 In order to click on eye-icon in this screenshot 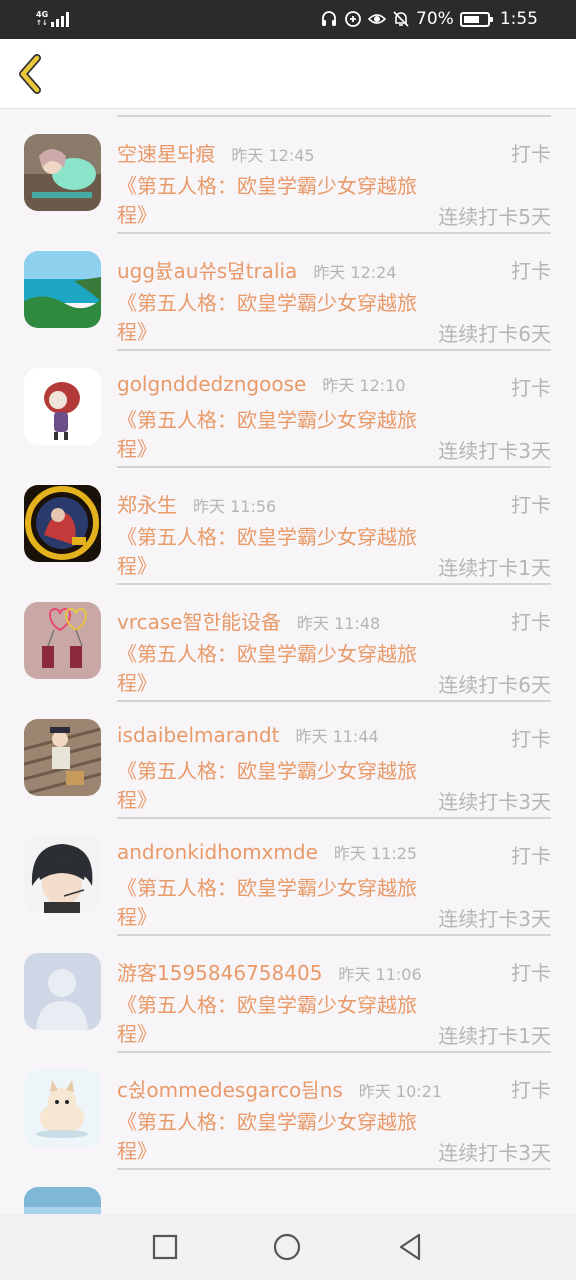, I will do `click(377, 19)`.